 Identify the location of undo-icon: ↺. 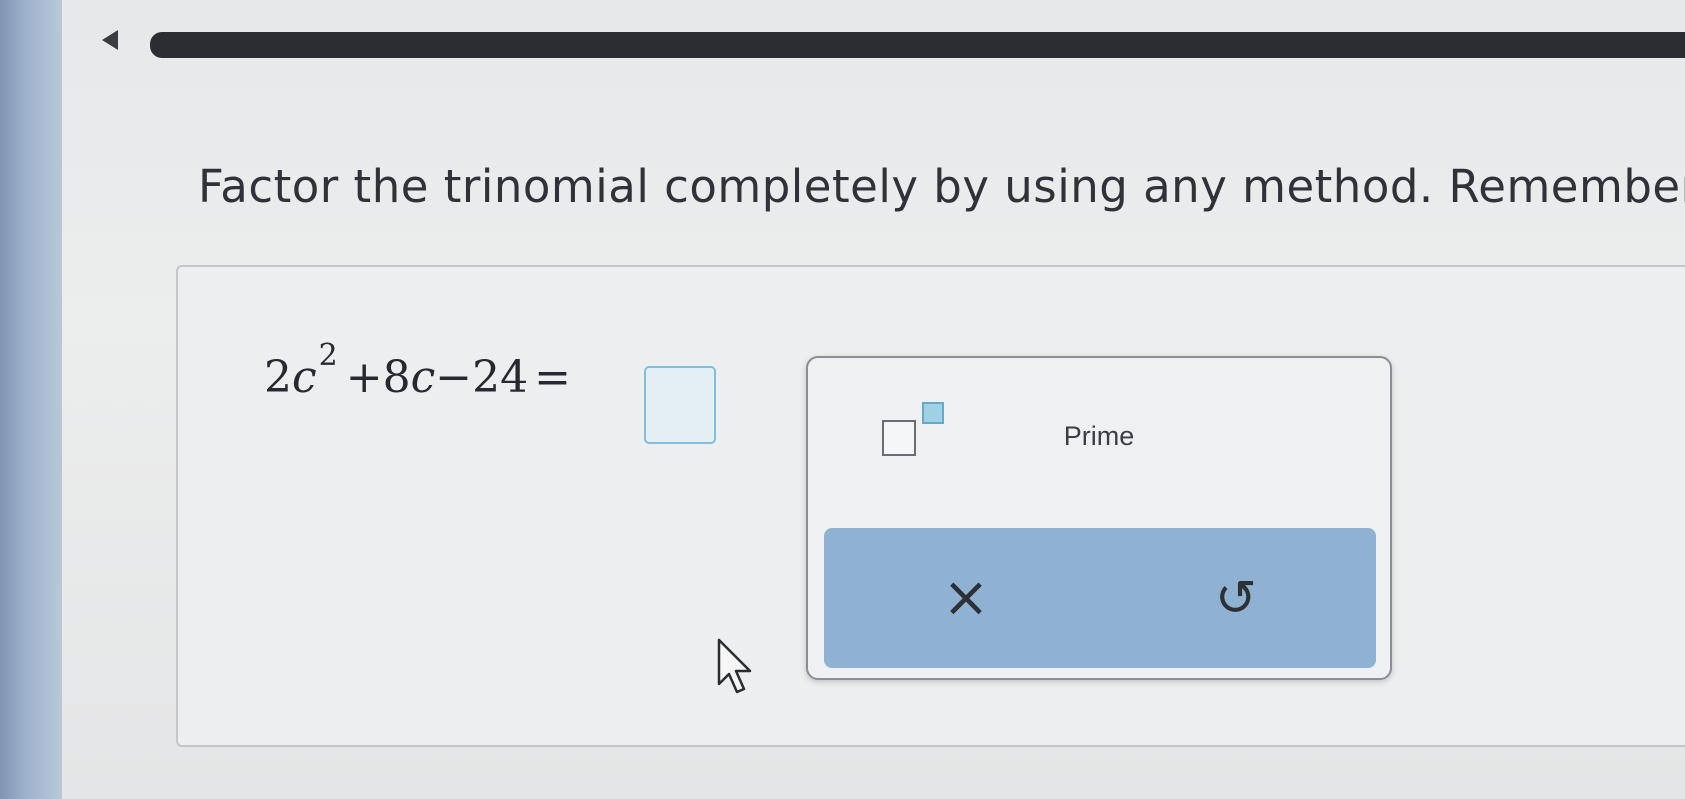
(1236, 598).